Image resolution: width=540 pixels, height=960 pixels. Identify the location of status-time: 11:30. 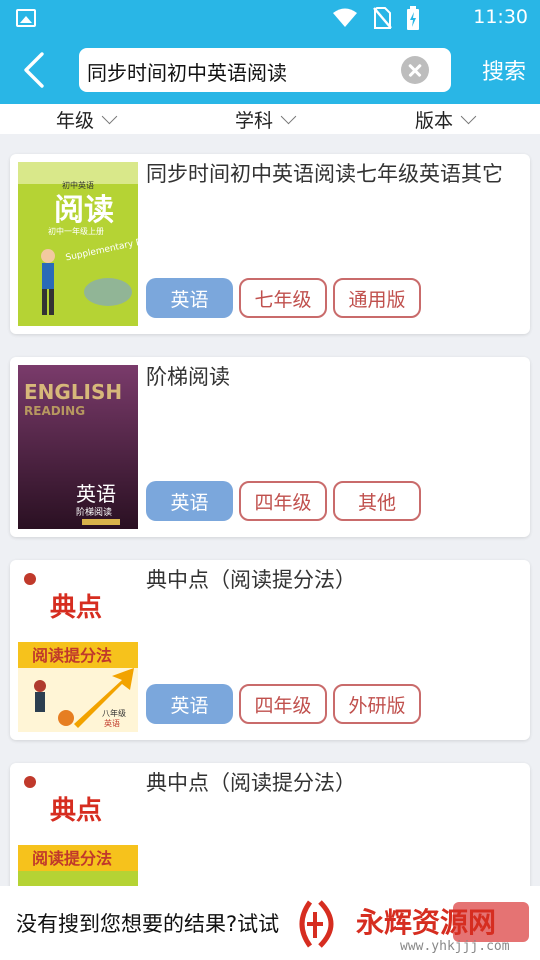
(500, 17).